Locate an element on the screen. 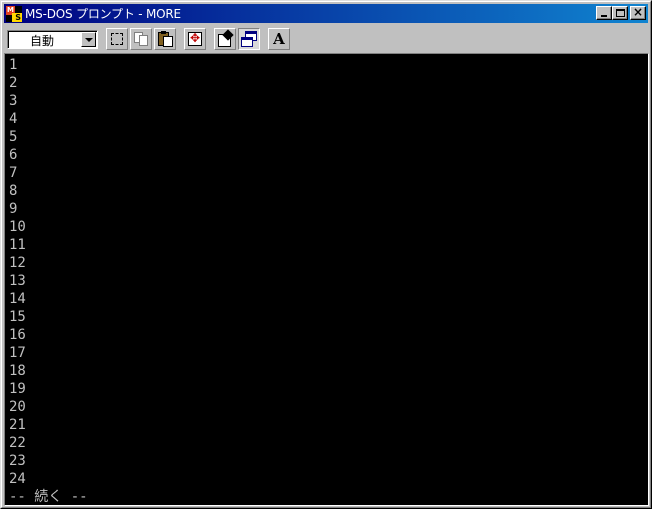 This screenshot has width=652, height=509. mark-button is located at coordinates (117, 39).